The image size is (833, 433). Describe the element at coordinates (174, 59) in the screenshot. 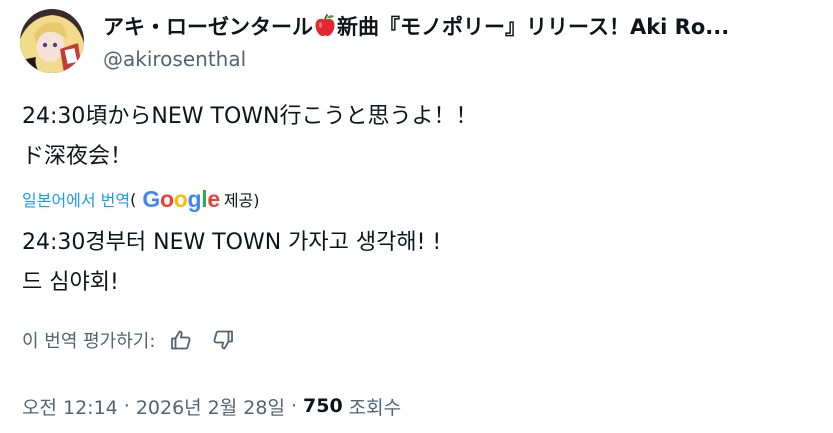

I see `author-handle: @akirosenthal` at that location.